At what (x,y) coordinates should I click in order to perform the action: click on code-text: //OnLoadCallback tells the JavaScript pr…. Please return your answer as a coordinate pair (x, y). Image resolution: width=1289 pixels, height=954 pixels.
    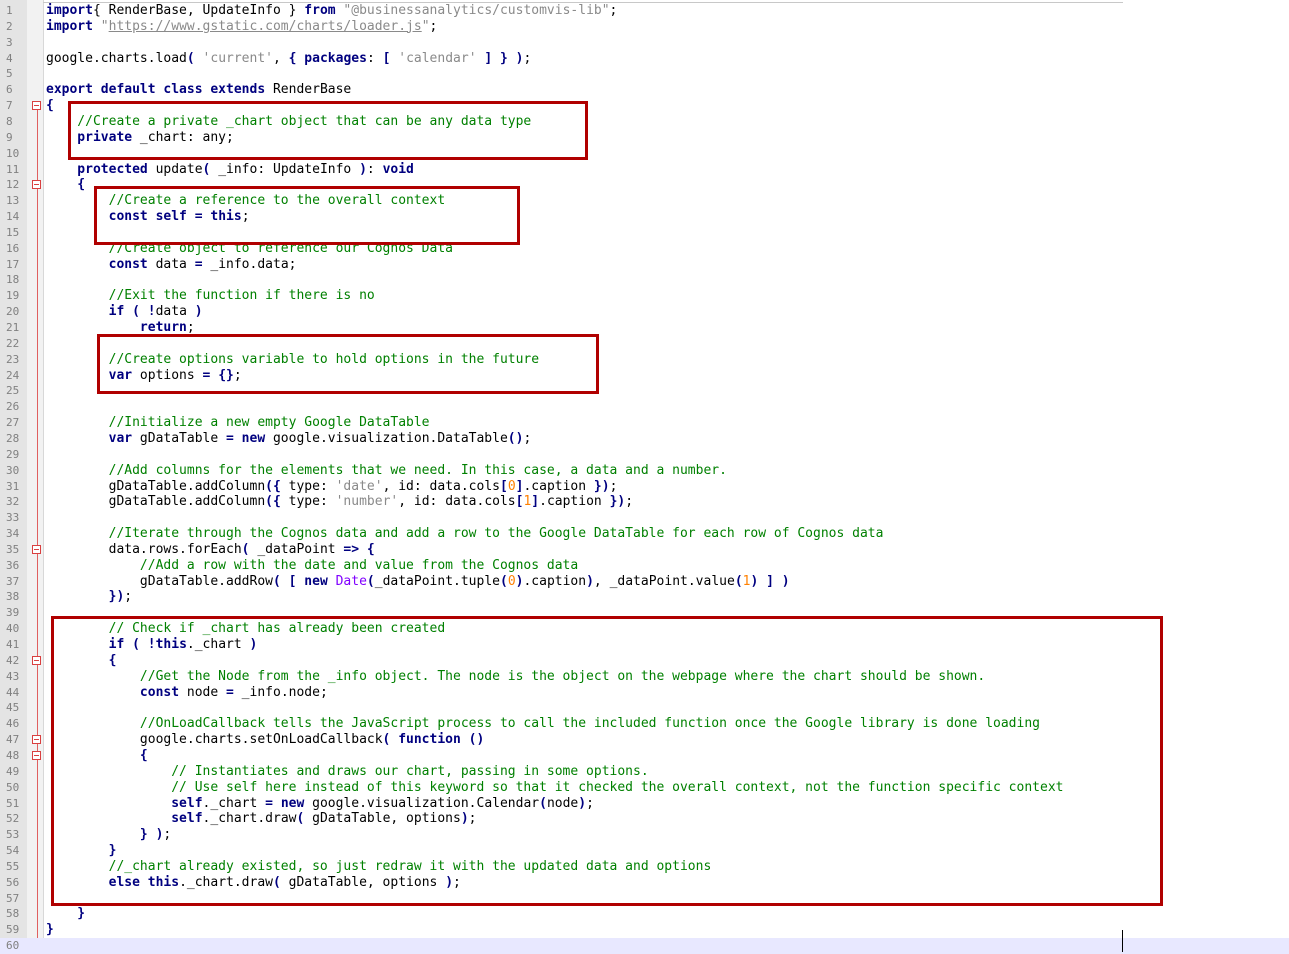
    Looking at the image, I should click on (543, 724).